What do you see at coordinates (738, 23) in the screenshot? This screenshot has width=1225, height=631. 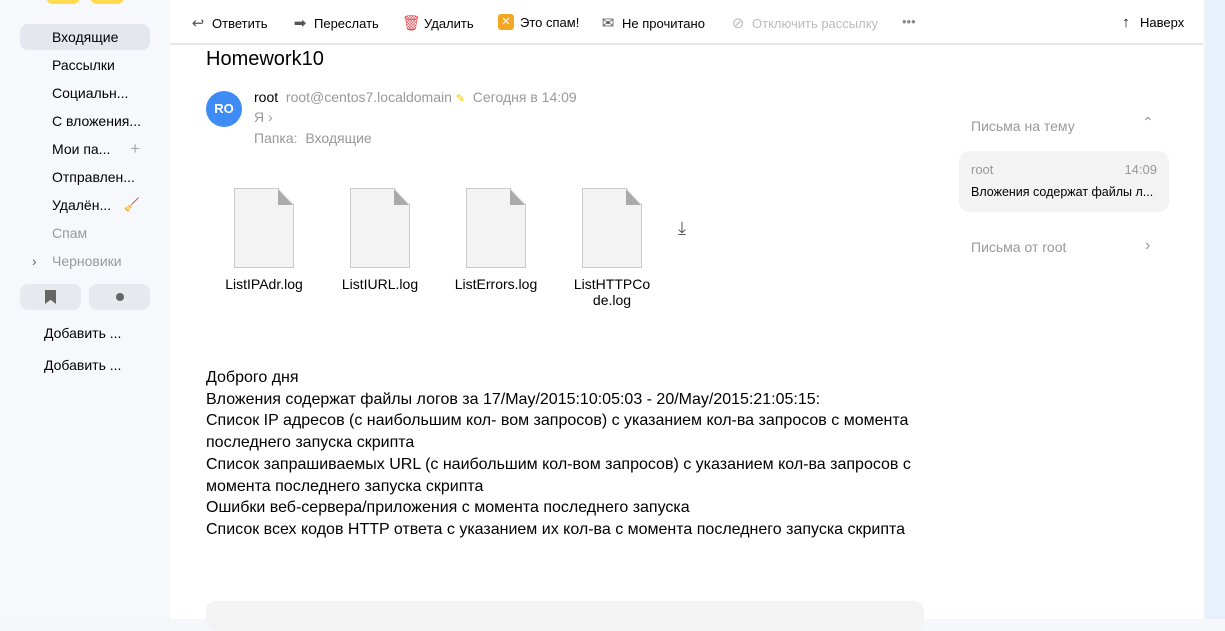 I see `unsubscribe-icon: ⊘` at bounding box center [738, 23].